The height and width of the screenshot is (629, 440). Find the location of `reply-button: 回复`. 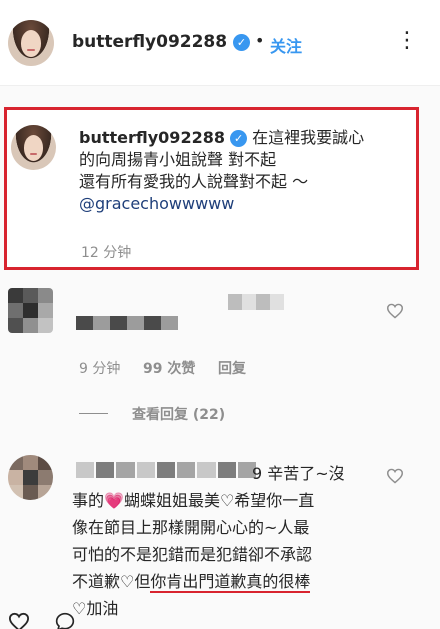

reply-button: 回复 is located at coordinates (232, 368).